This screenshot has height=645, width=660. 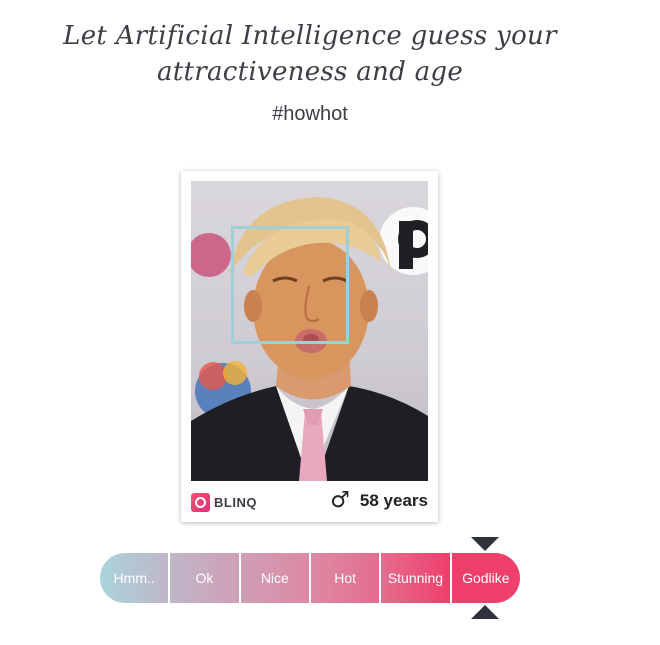 I want to click on scale-item-nice: Nice, so click(x=275, y=578).